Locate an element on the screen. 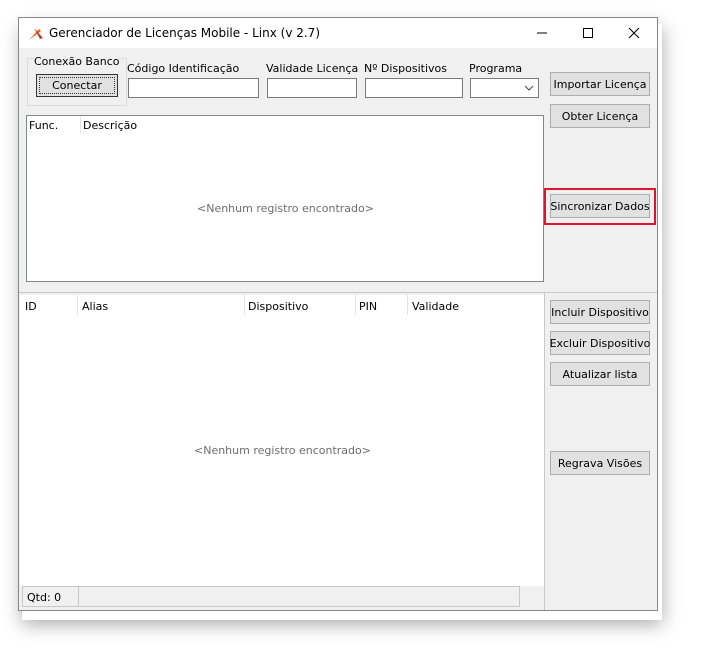  minimize-button is located at coordinates (542, 33).